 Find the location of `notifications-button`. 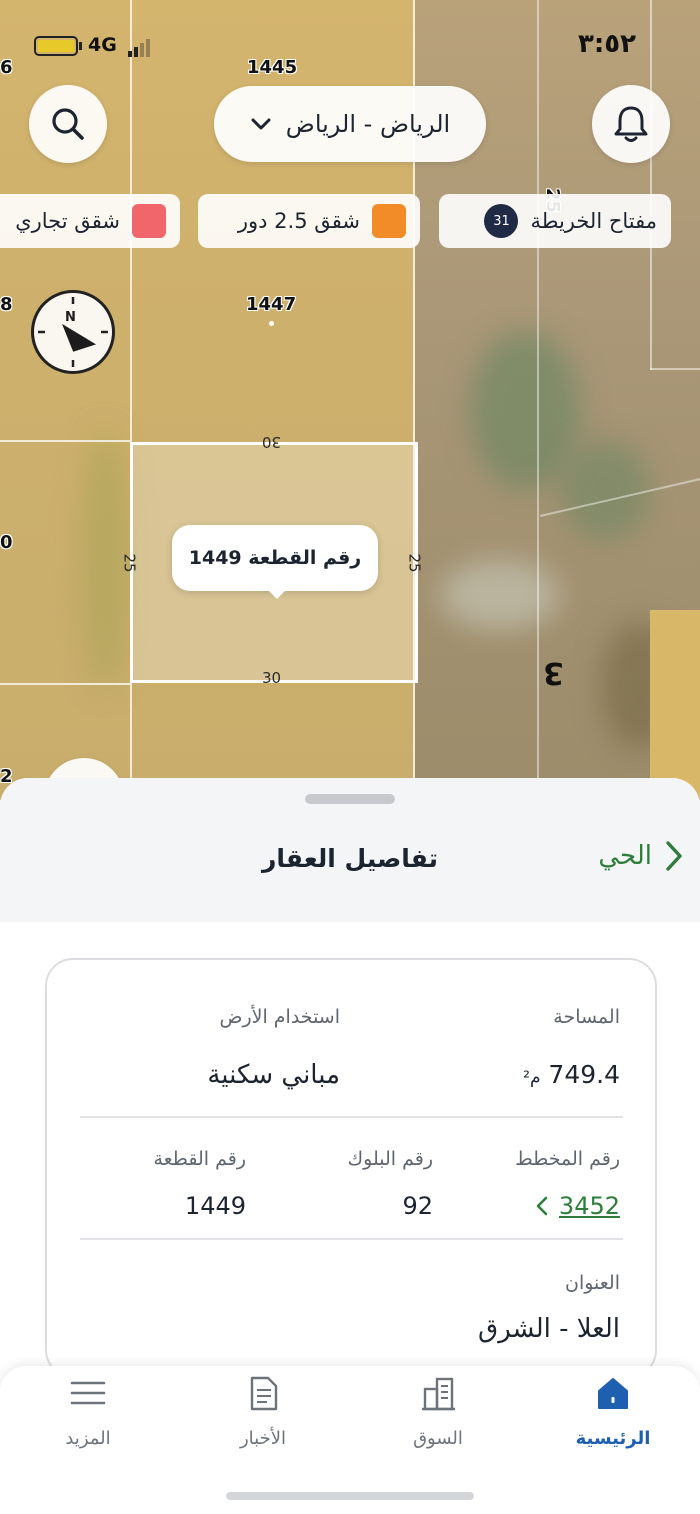

notifications-button is located at coordinates (631, 124).